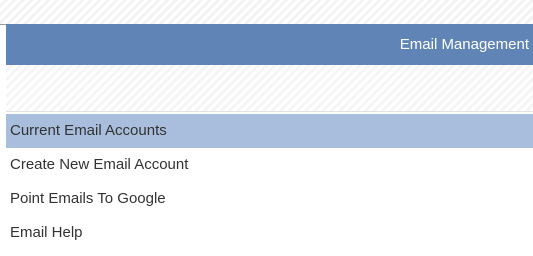 The height and width of the screenshot is (256, 533). What do you see at coordinates (269, 131) in the screenshot?
I see `menu-item-current-email-accounts: Current Email Accounts` at bounding box center [269, 131].